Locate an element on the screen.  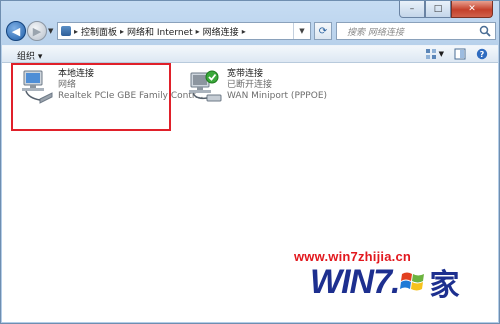
connection-name: 本地连接 is located at coordinates (76, 74).